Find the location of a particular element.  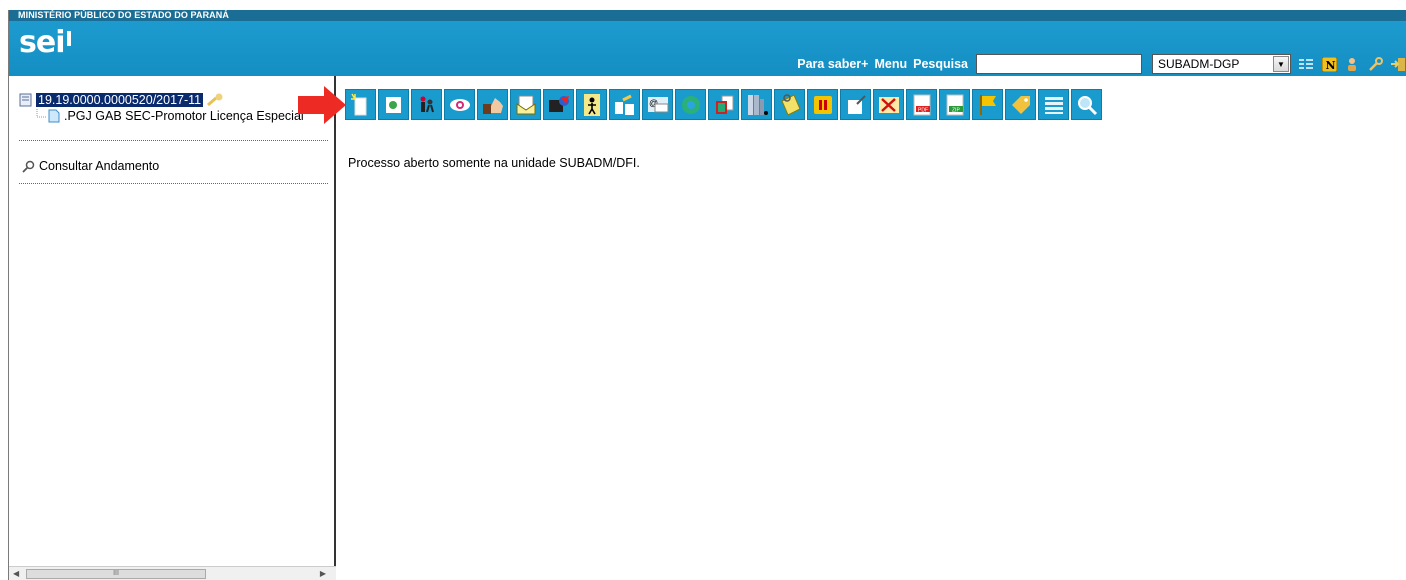

logo-bang-icon is located at coordinates (69, 42).